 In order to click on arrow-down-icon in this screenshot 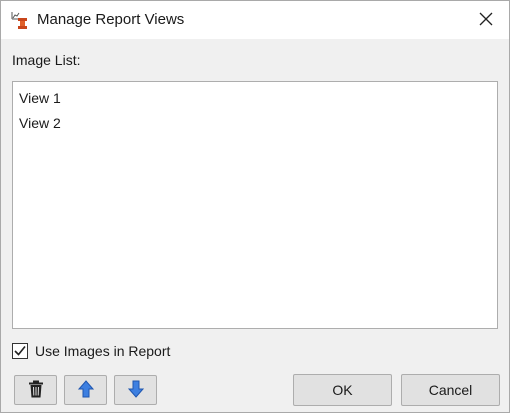, I will do `click(135, 390)`.